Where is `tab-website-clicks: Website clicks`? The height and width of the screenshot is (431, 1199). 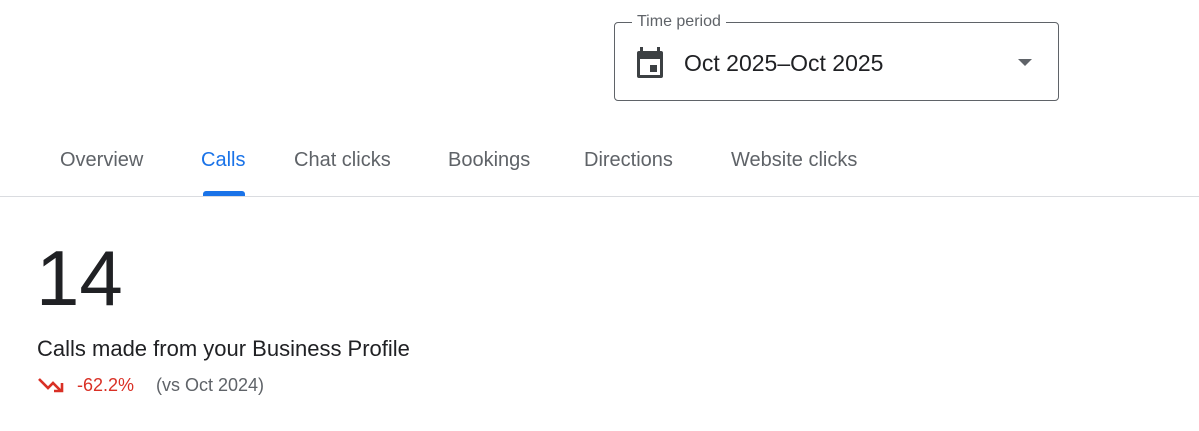 tab-website-clicks: Website clicks is located at coordinates (794, 160).